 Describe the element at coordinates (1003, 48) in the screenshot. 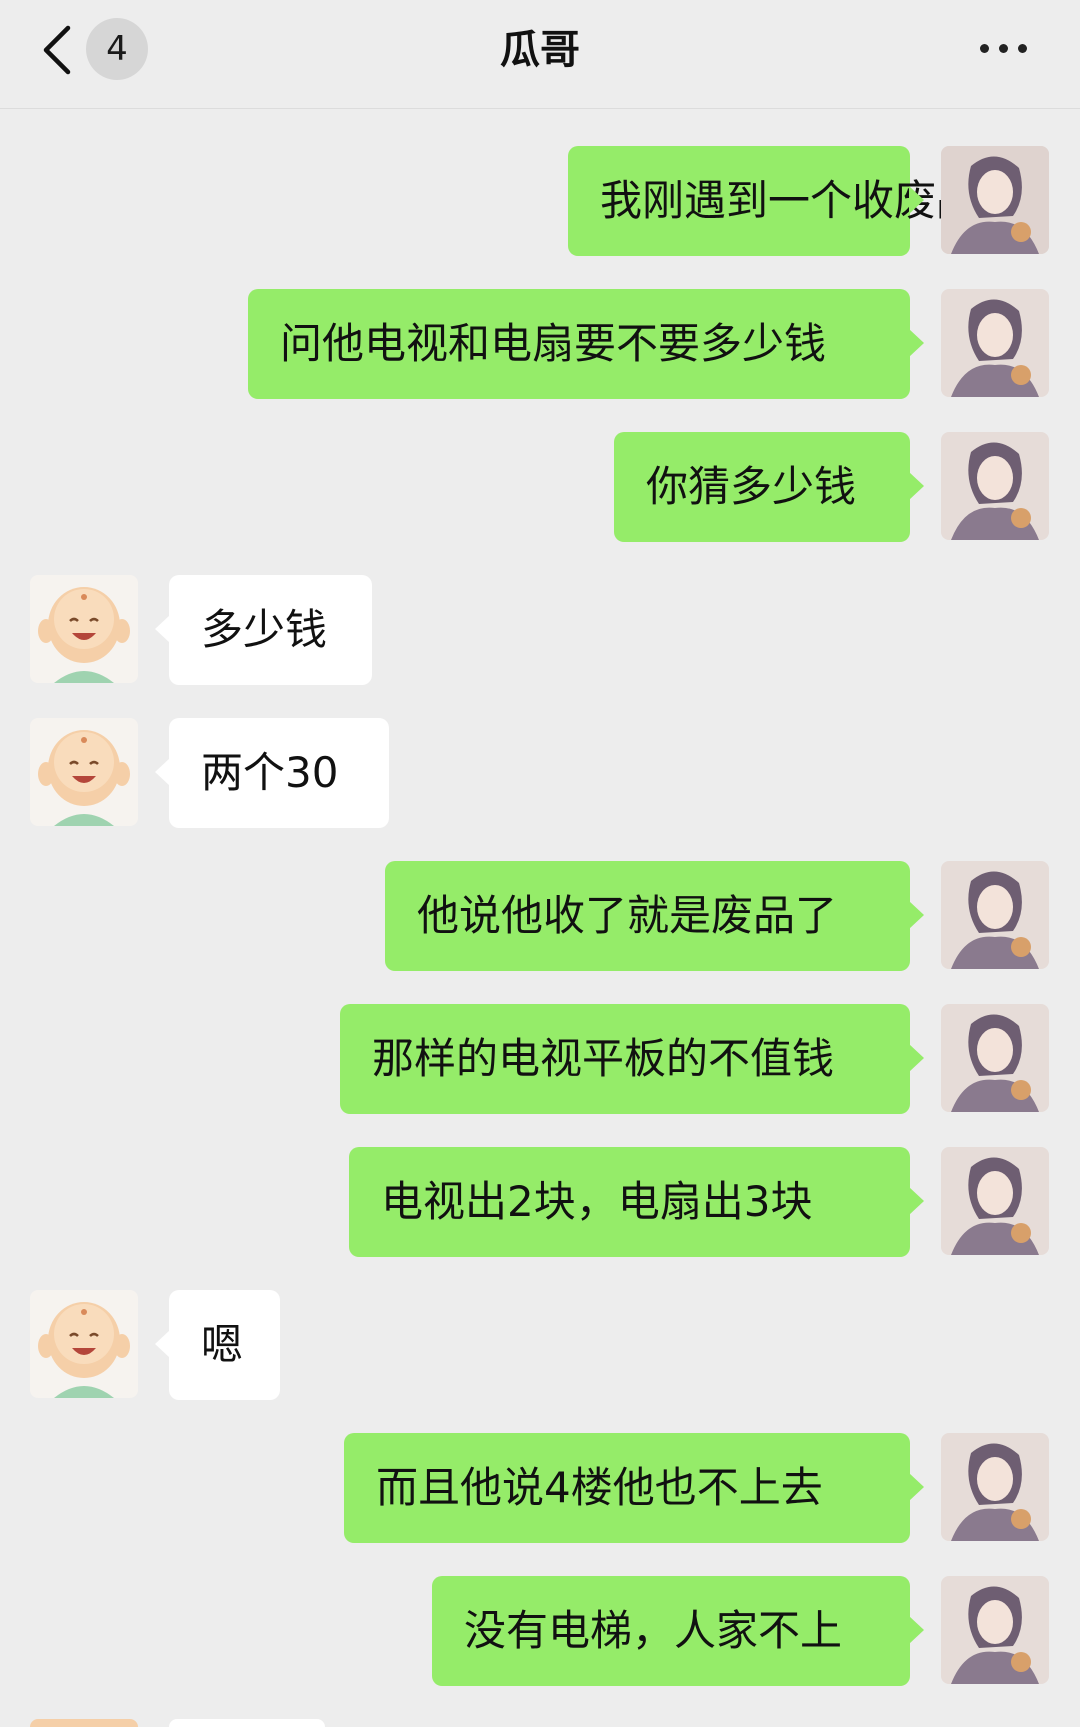

I see `more-button` at that location.